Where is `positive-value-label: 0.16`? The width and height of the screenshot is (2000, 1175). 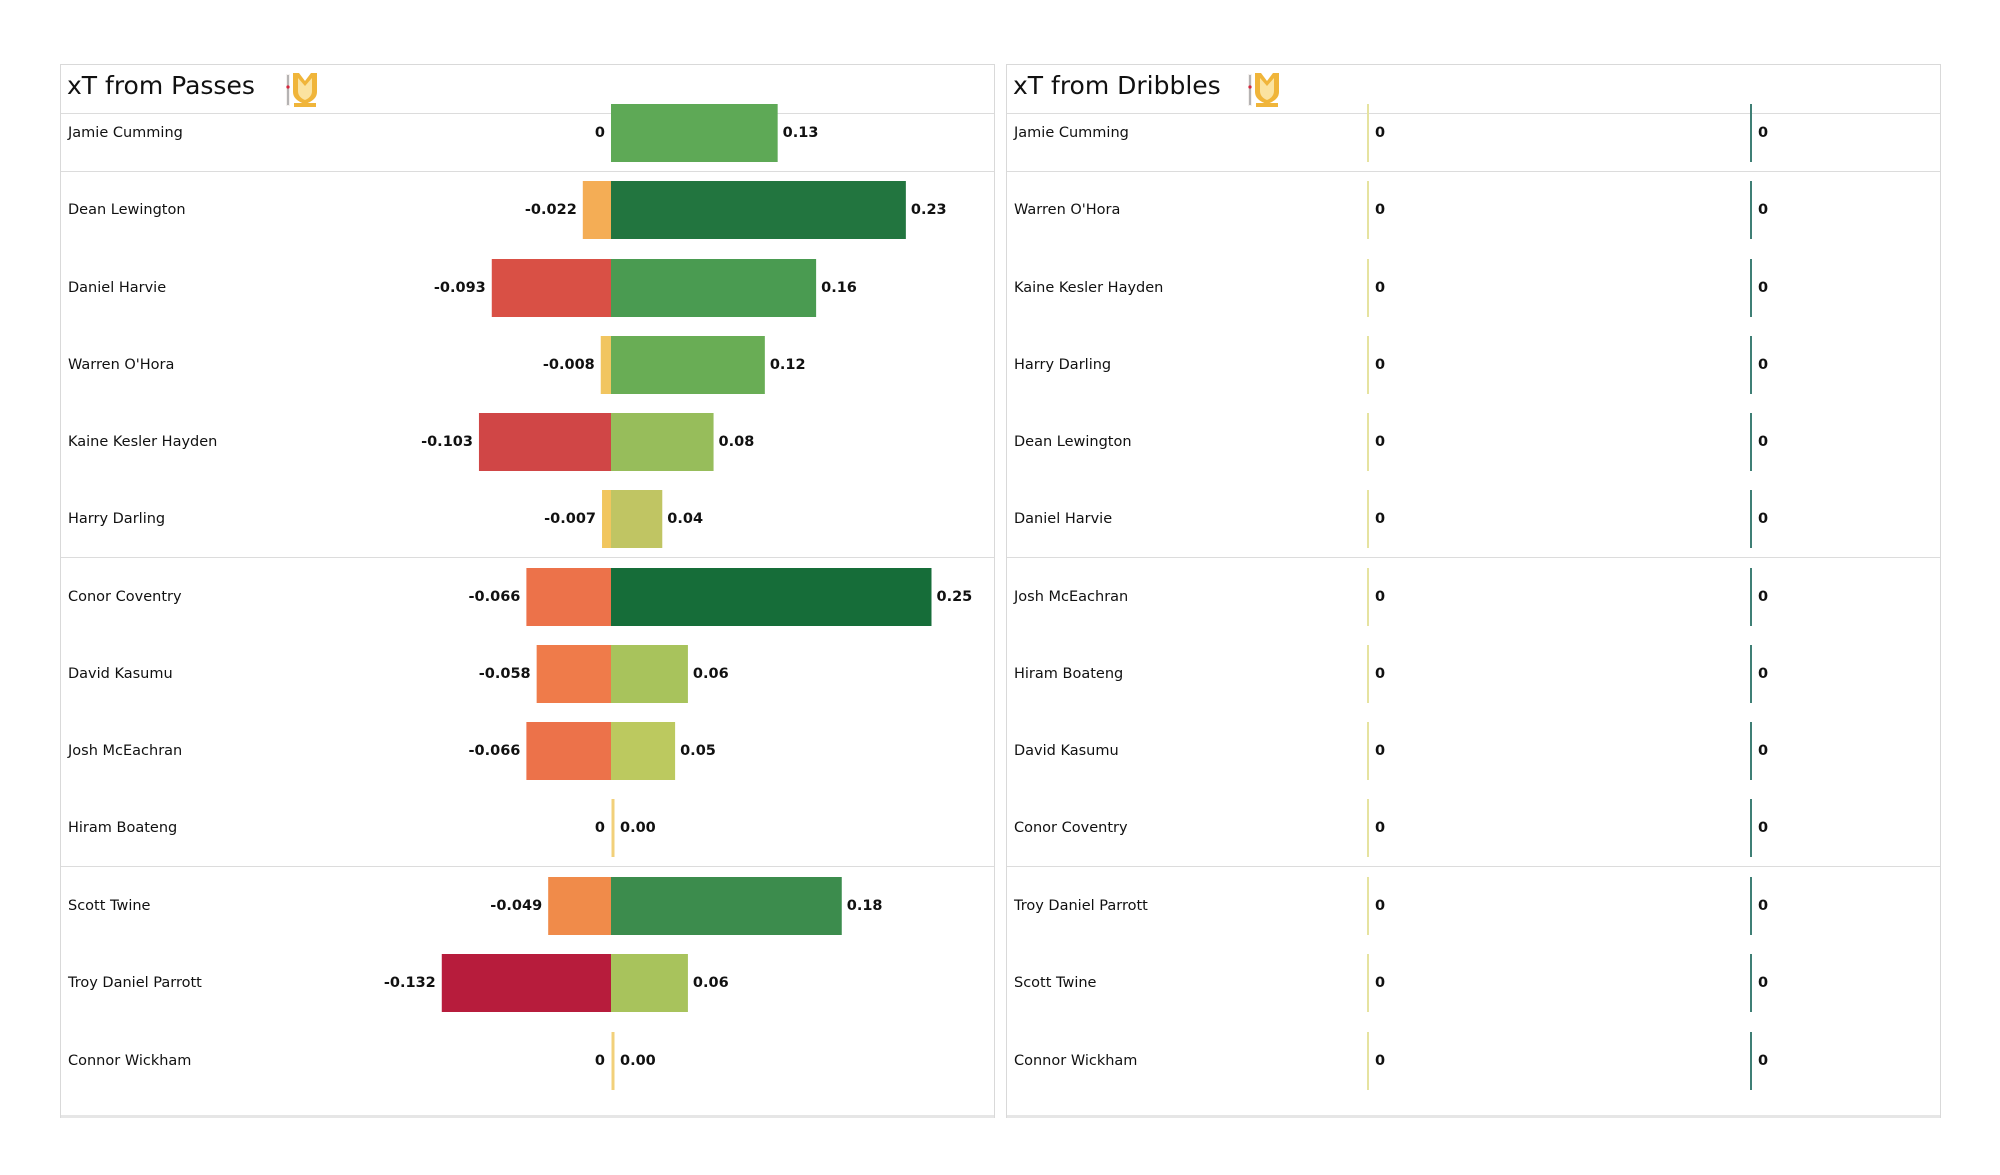
positive-value-label: 0.16 is located at coordinates (839, 288).